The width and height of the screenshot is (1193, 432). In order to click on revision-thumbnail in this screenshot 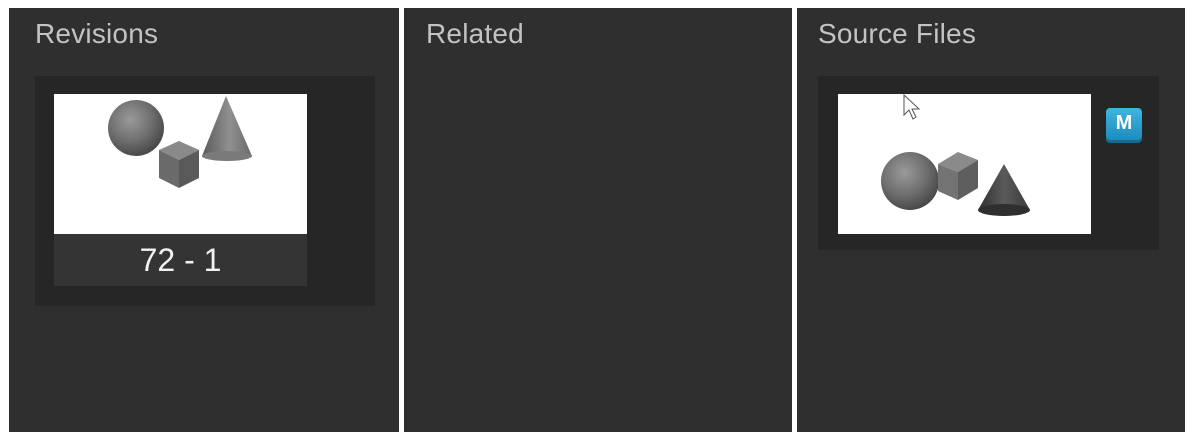, I will do `click(180, 164)`.